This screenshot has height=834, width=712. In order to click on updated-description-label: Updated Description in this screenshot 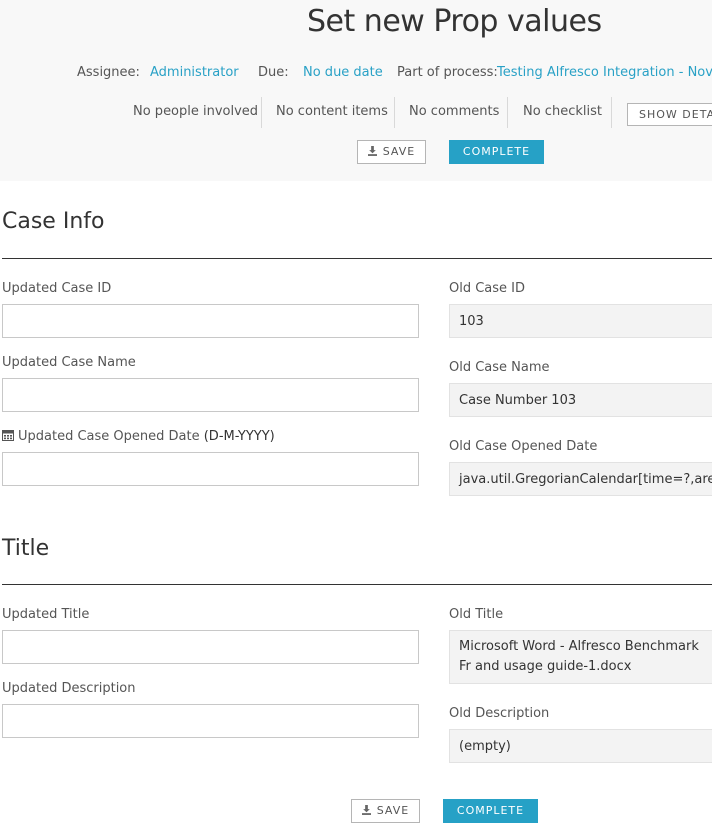, I will do `click(69, 688)`.